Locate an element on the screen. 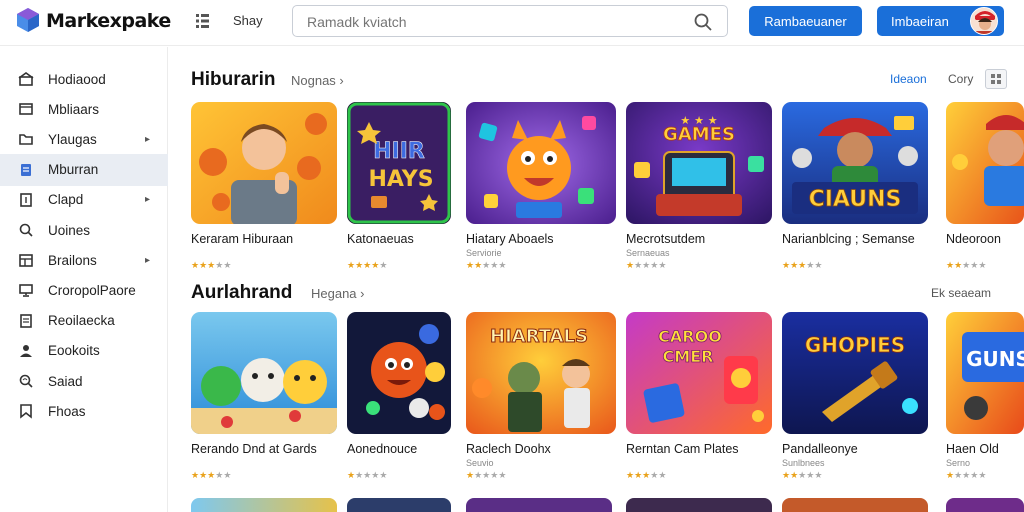 The height and width of the screenshot is (512, 1024). sidebar-item: Reoilaecka is located at coordinates (84, 321).